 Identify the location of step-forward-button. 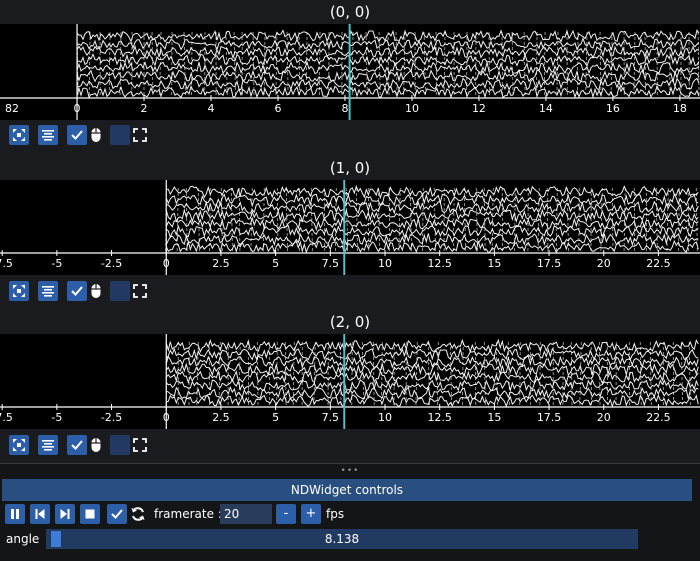
(65, 514).